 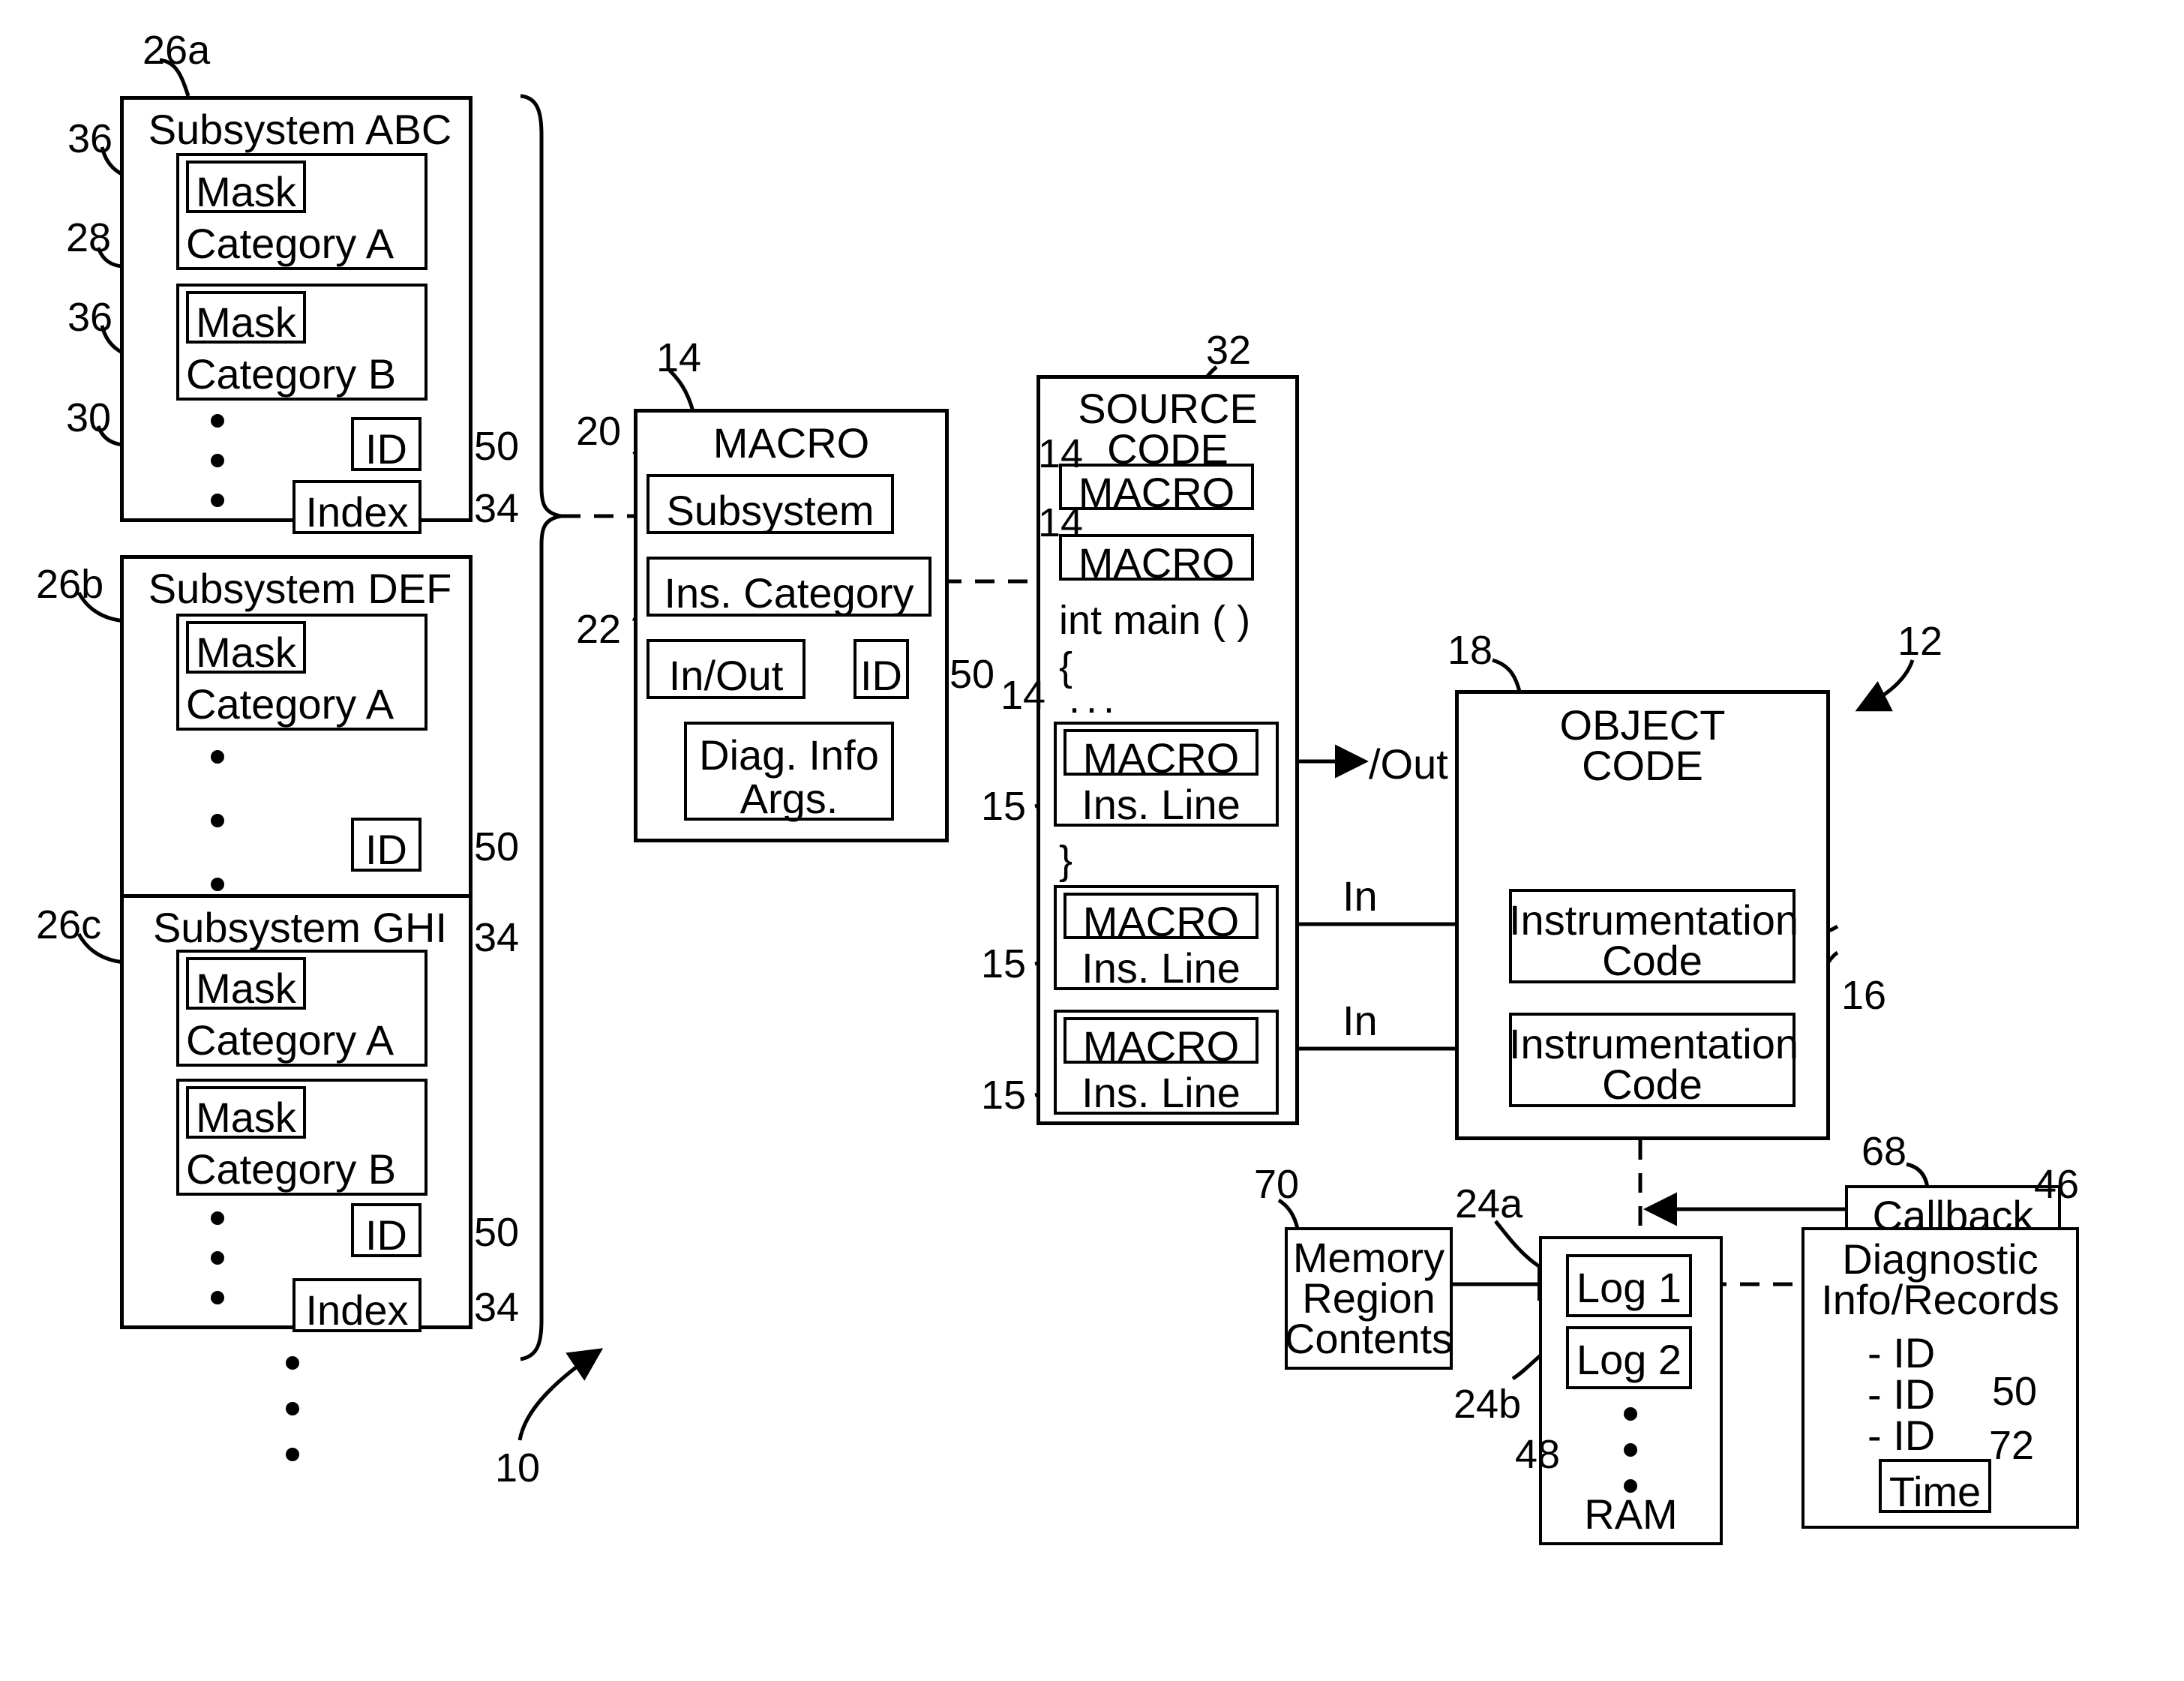 What do you see at coordinates (291, 1169) in the screenshot?
I see `category-label-b-ghi: Category B` at bounding box center [291, 1169].